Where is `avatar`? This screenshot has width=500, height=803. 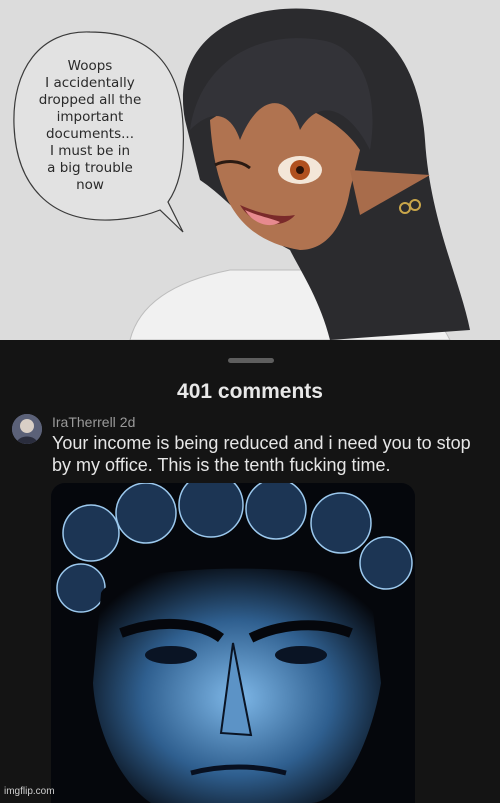
avatar is located at coordinates (27, 429).